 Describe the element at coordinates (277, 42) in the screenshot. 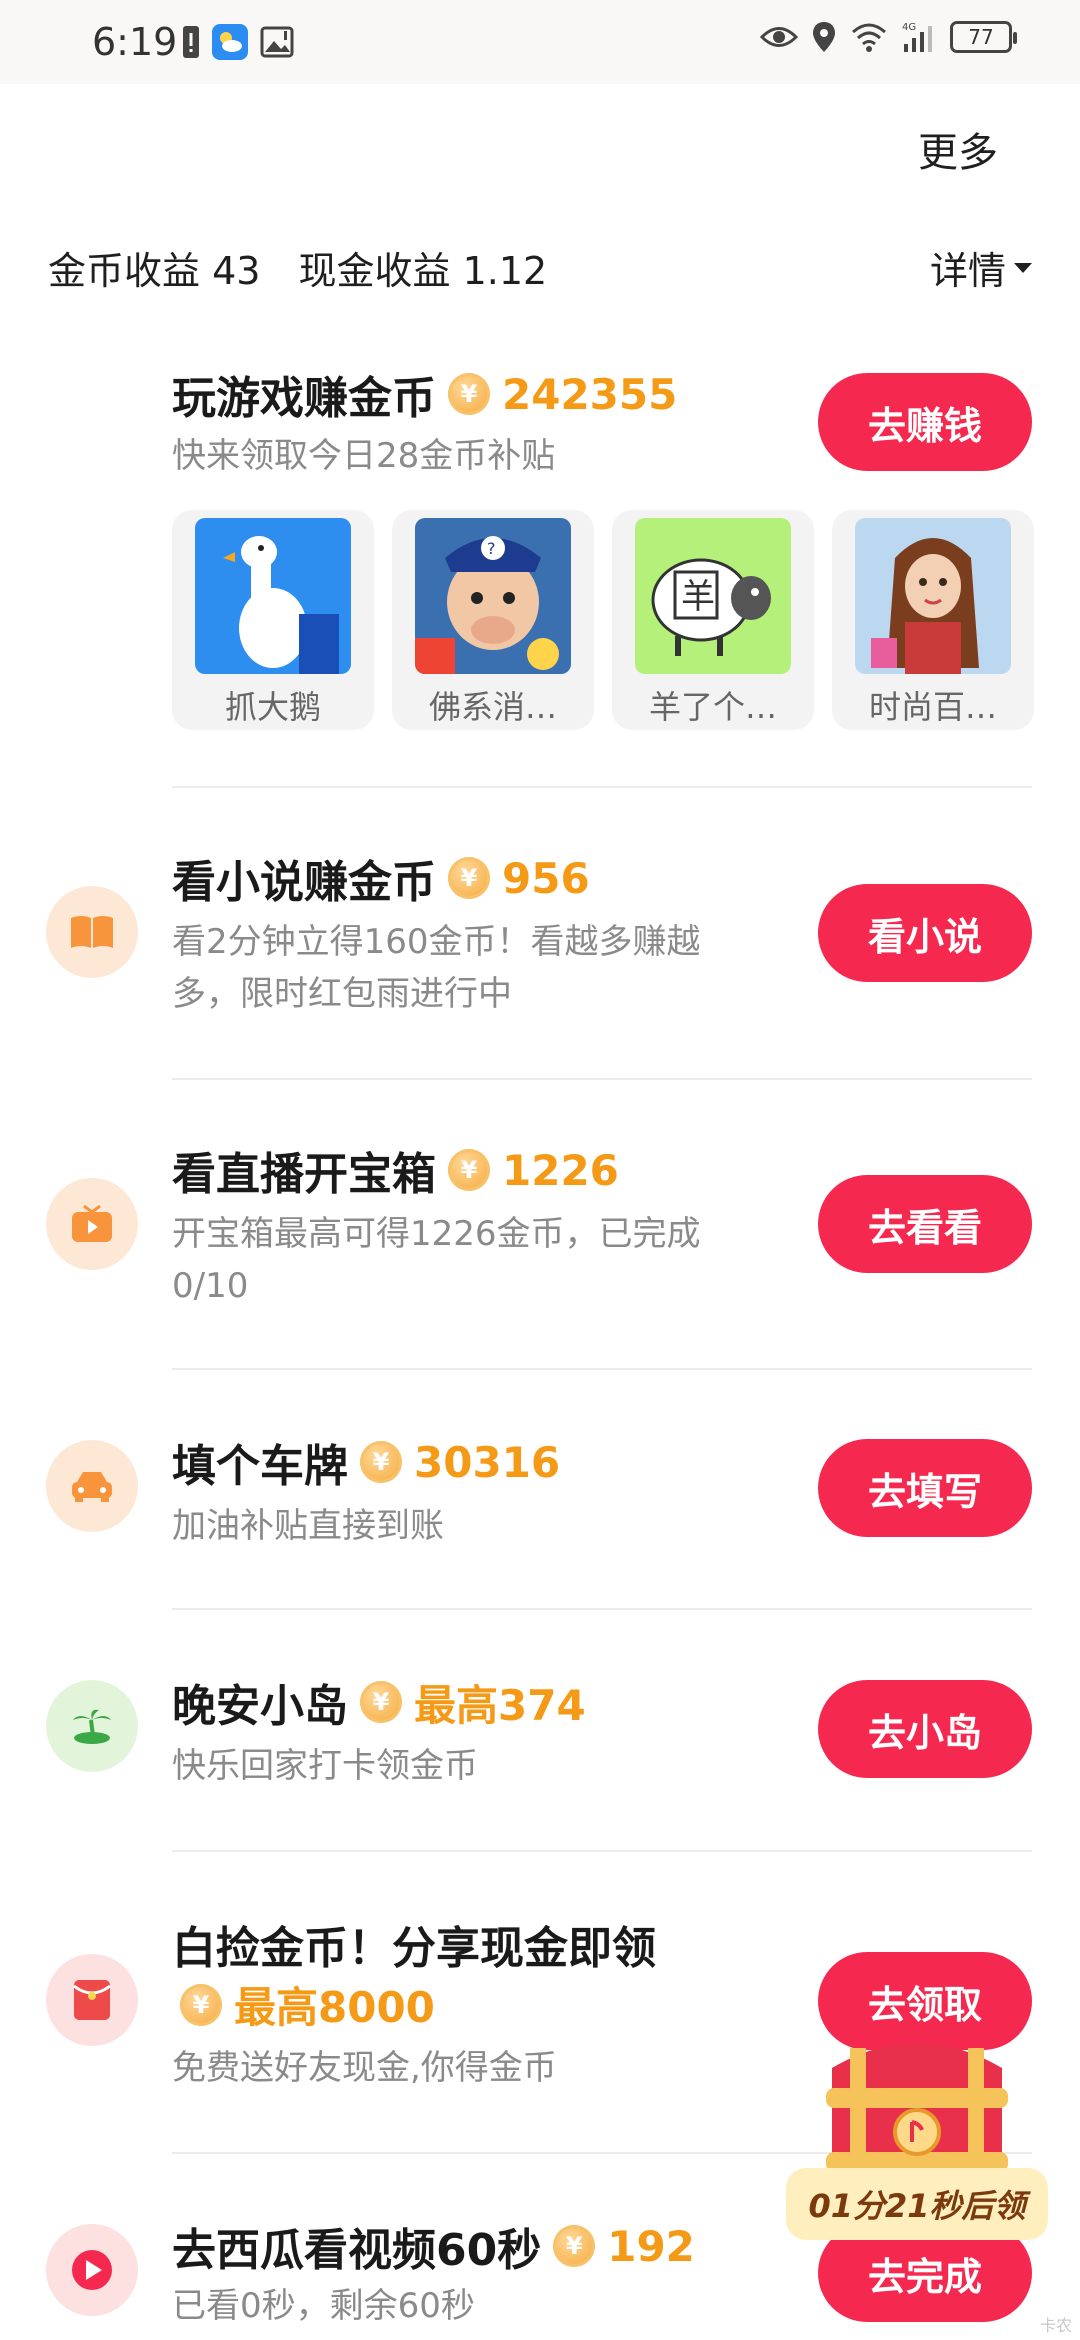

I see `image-icon` at that location.